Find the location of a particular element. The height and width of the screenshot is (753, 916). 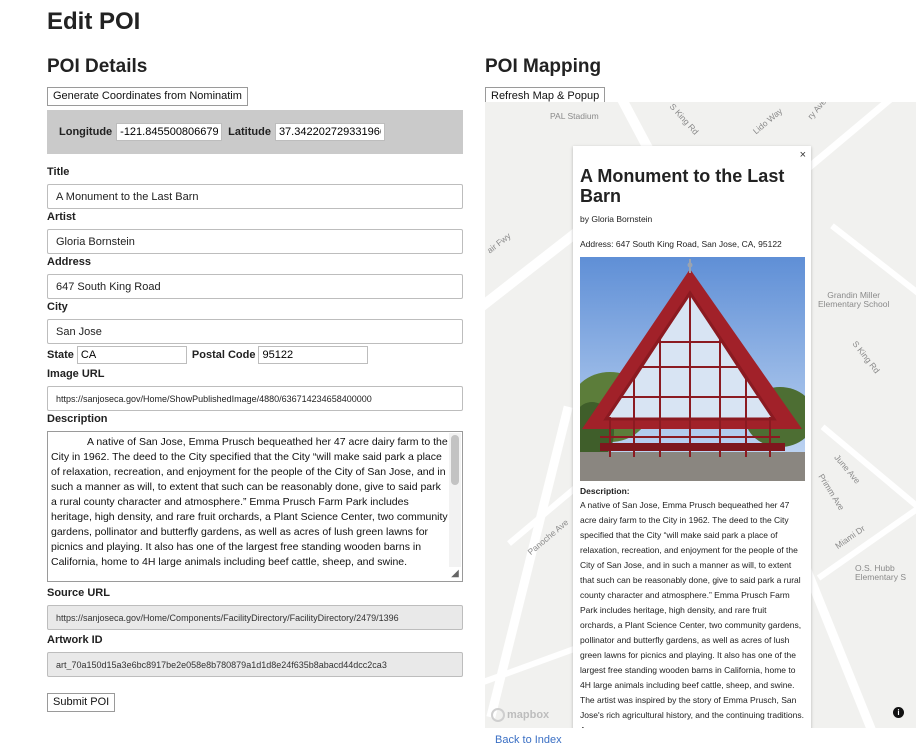

mapbox-logo: mapbox is located at coordinates (520, 715).